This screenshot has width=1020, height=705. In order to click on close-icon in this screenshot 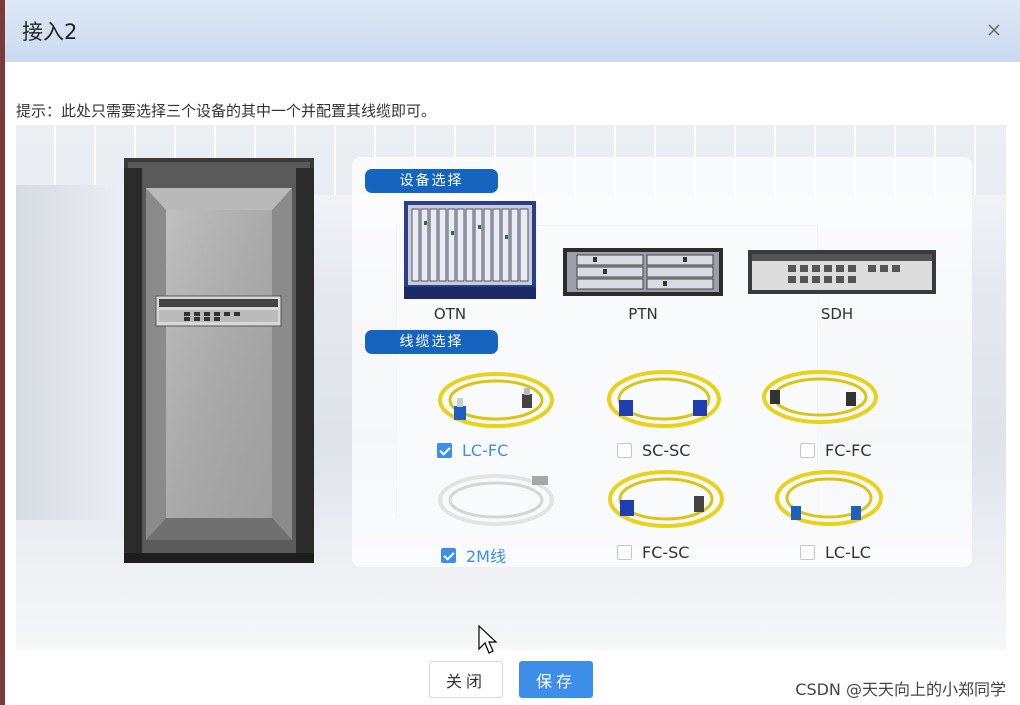, I will do `click(994, 30)`.